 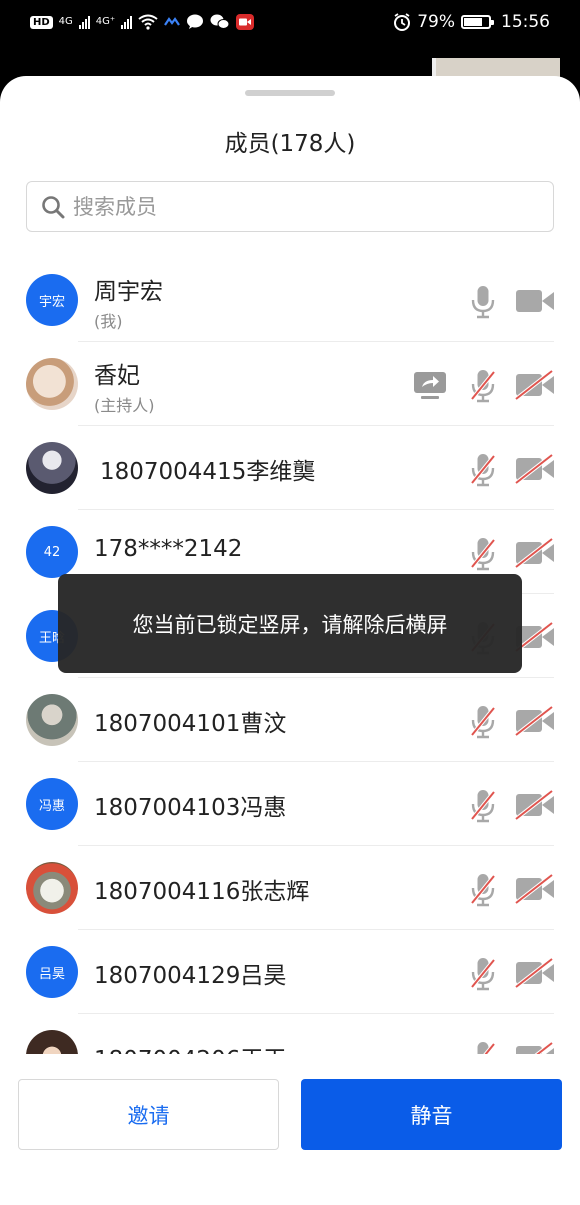 I want to click on orientation-lock-toast: 您当前已锁定竖屏，请解除后横屏, so click(x=290, y=623).